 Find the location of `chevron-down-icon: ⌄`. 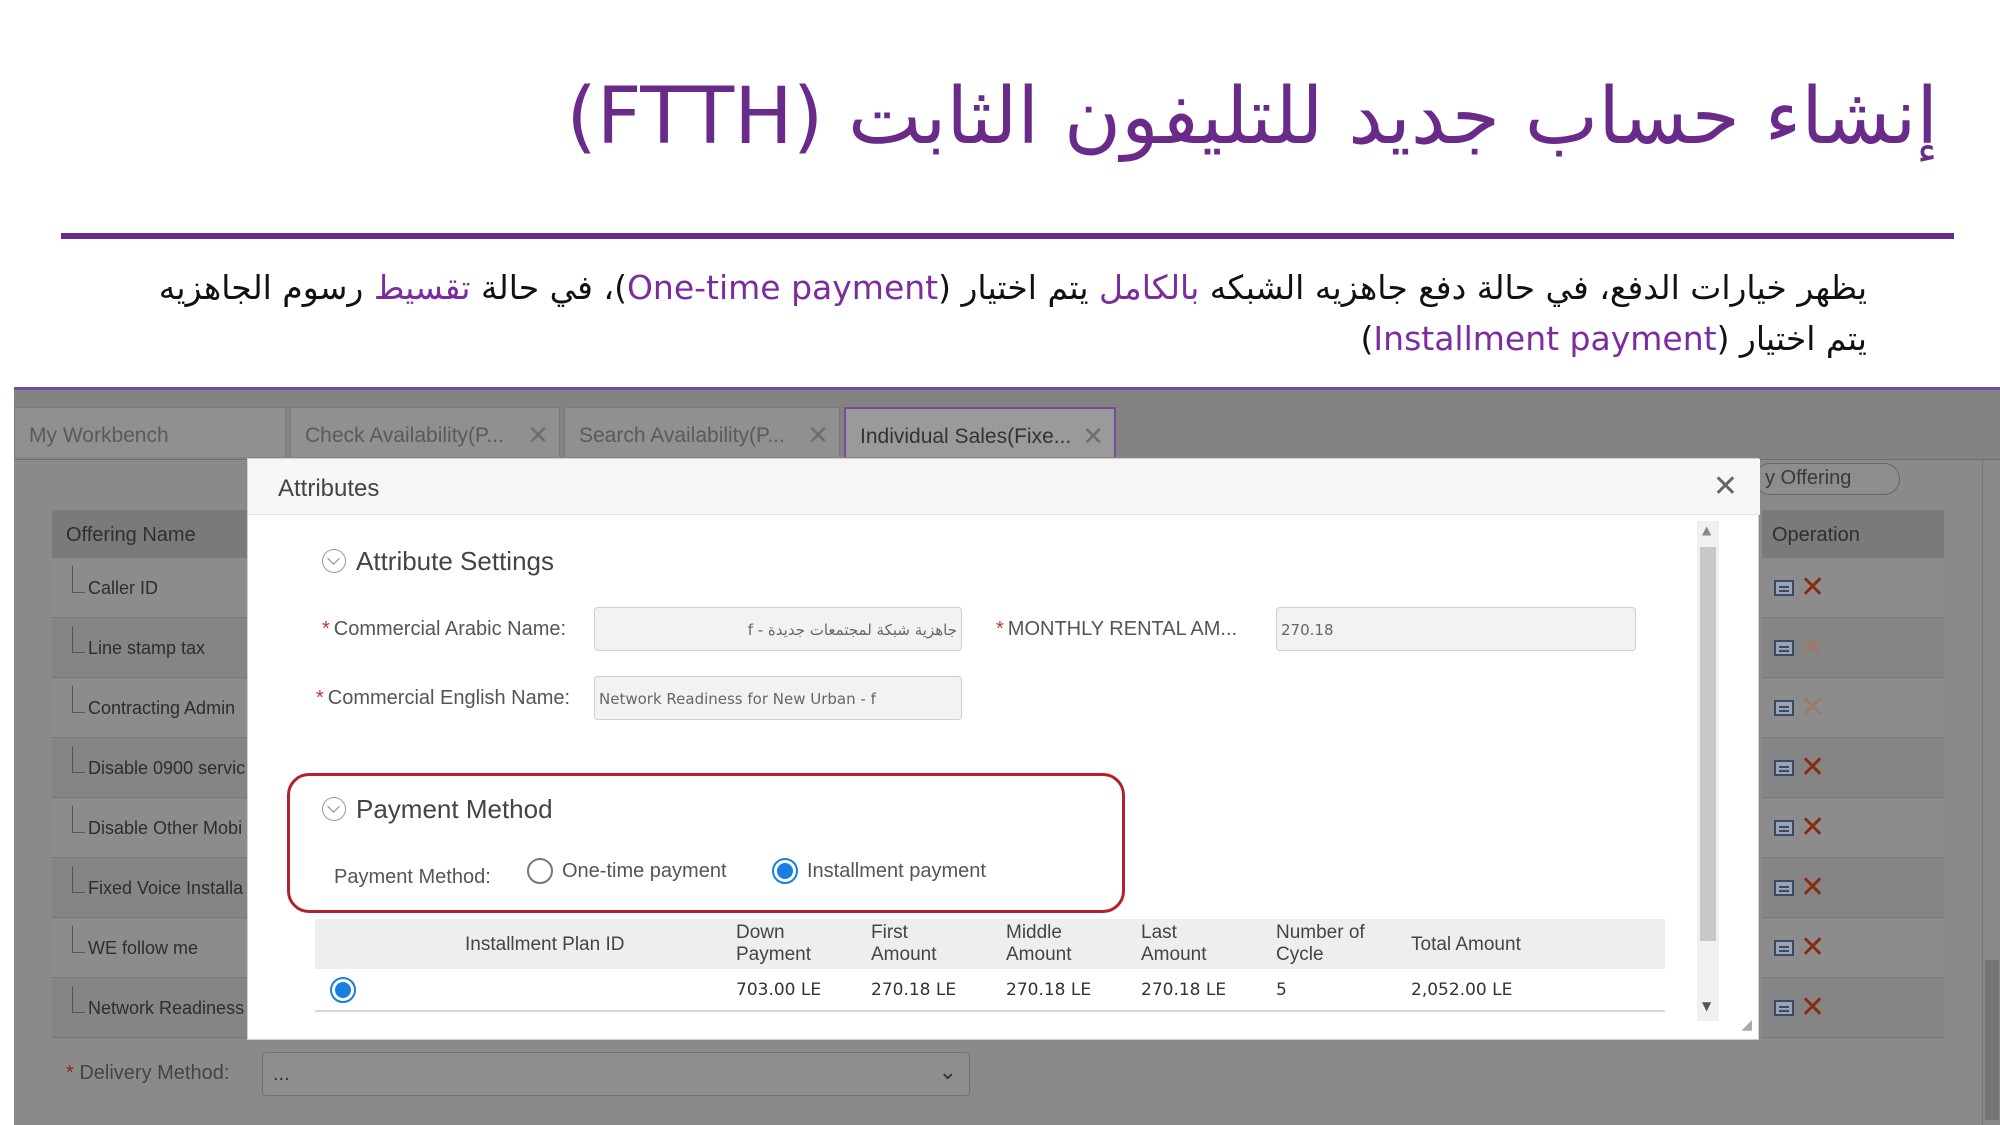

chevron-down-icon: ⌄ is located at coordinates (947, 1071).